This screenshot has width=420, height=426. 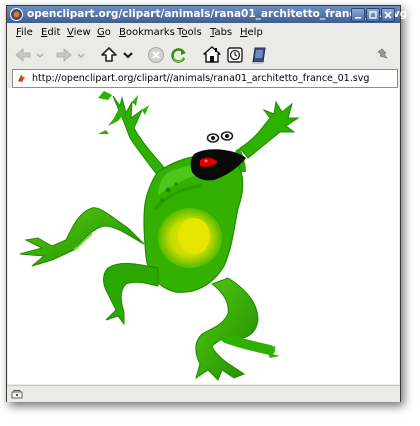 I want to click on maximize-button, so click(x=373, y=15).